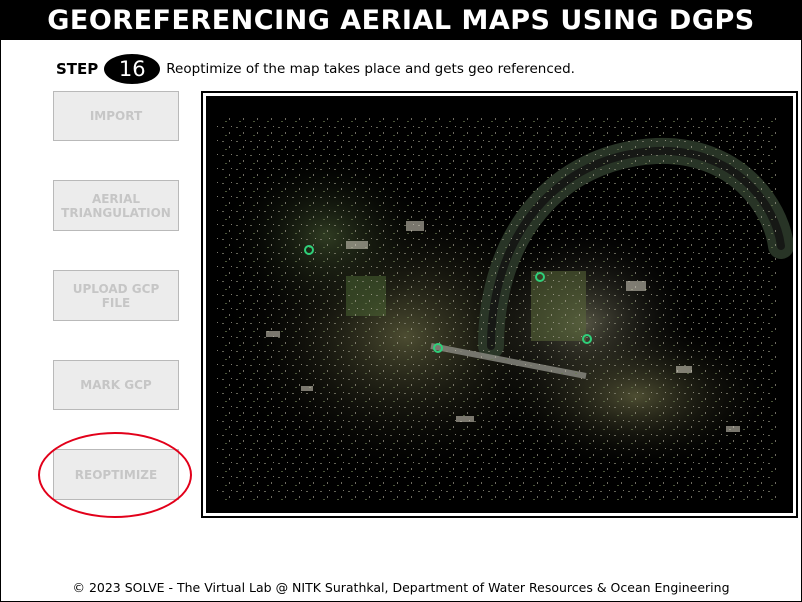 The height and width of the screenshot is (602, 802). What do you see at coordinates (116, 205) in the screenshot?
I see `aerial-triangulation-button: AERIAL TRIANGULATION` at bounding box center [116, 205].